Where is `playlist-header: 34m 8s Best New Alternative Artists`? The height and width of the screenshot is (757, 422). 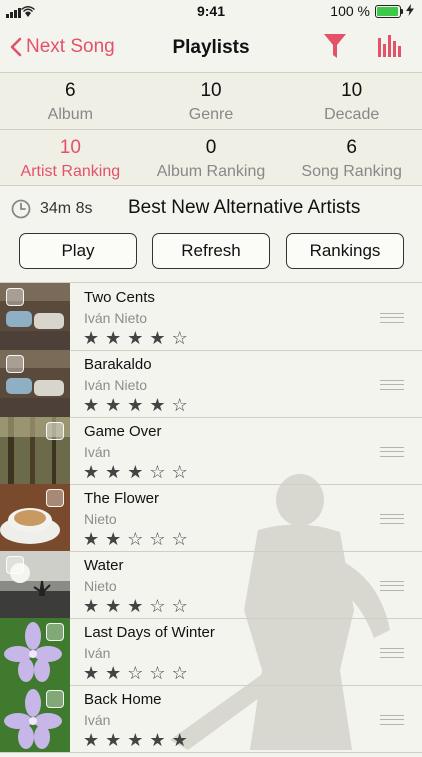
playlist-header: 34m 8s Best New Alternative Artists is located at coordinates (211, 209).